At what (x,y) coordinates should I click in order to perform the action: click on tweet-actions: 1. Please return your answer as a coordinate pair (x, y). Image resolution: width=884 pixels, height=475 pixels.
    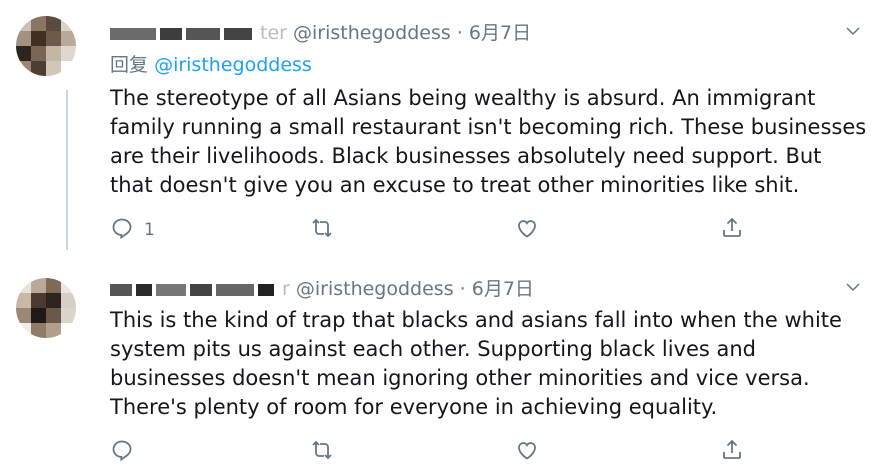
    Looking at the image, I should click on (430, 230).